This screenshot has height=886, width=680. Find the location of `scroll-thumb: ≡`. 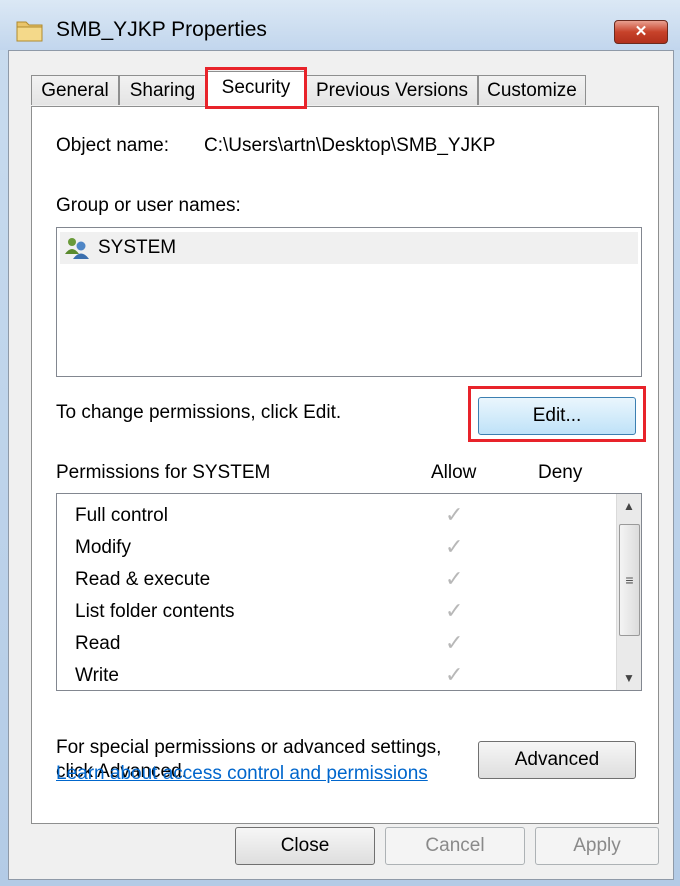

scroll-thumb: ≡ is located at coordinates (629, 580).